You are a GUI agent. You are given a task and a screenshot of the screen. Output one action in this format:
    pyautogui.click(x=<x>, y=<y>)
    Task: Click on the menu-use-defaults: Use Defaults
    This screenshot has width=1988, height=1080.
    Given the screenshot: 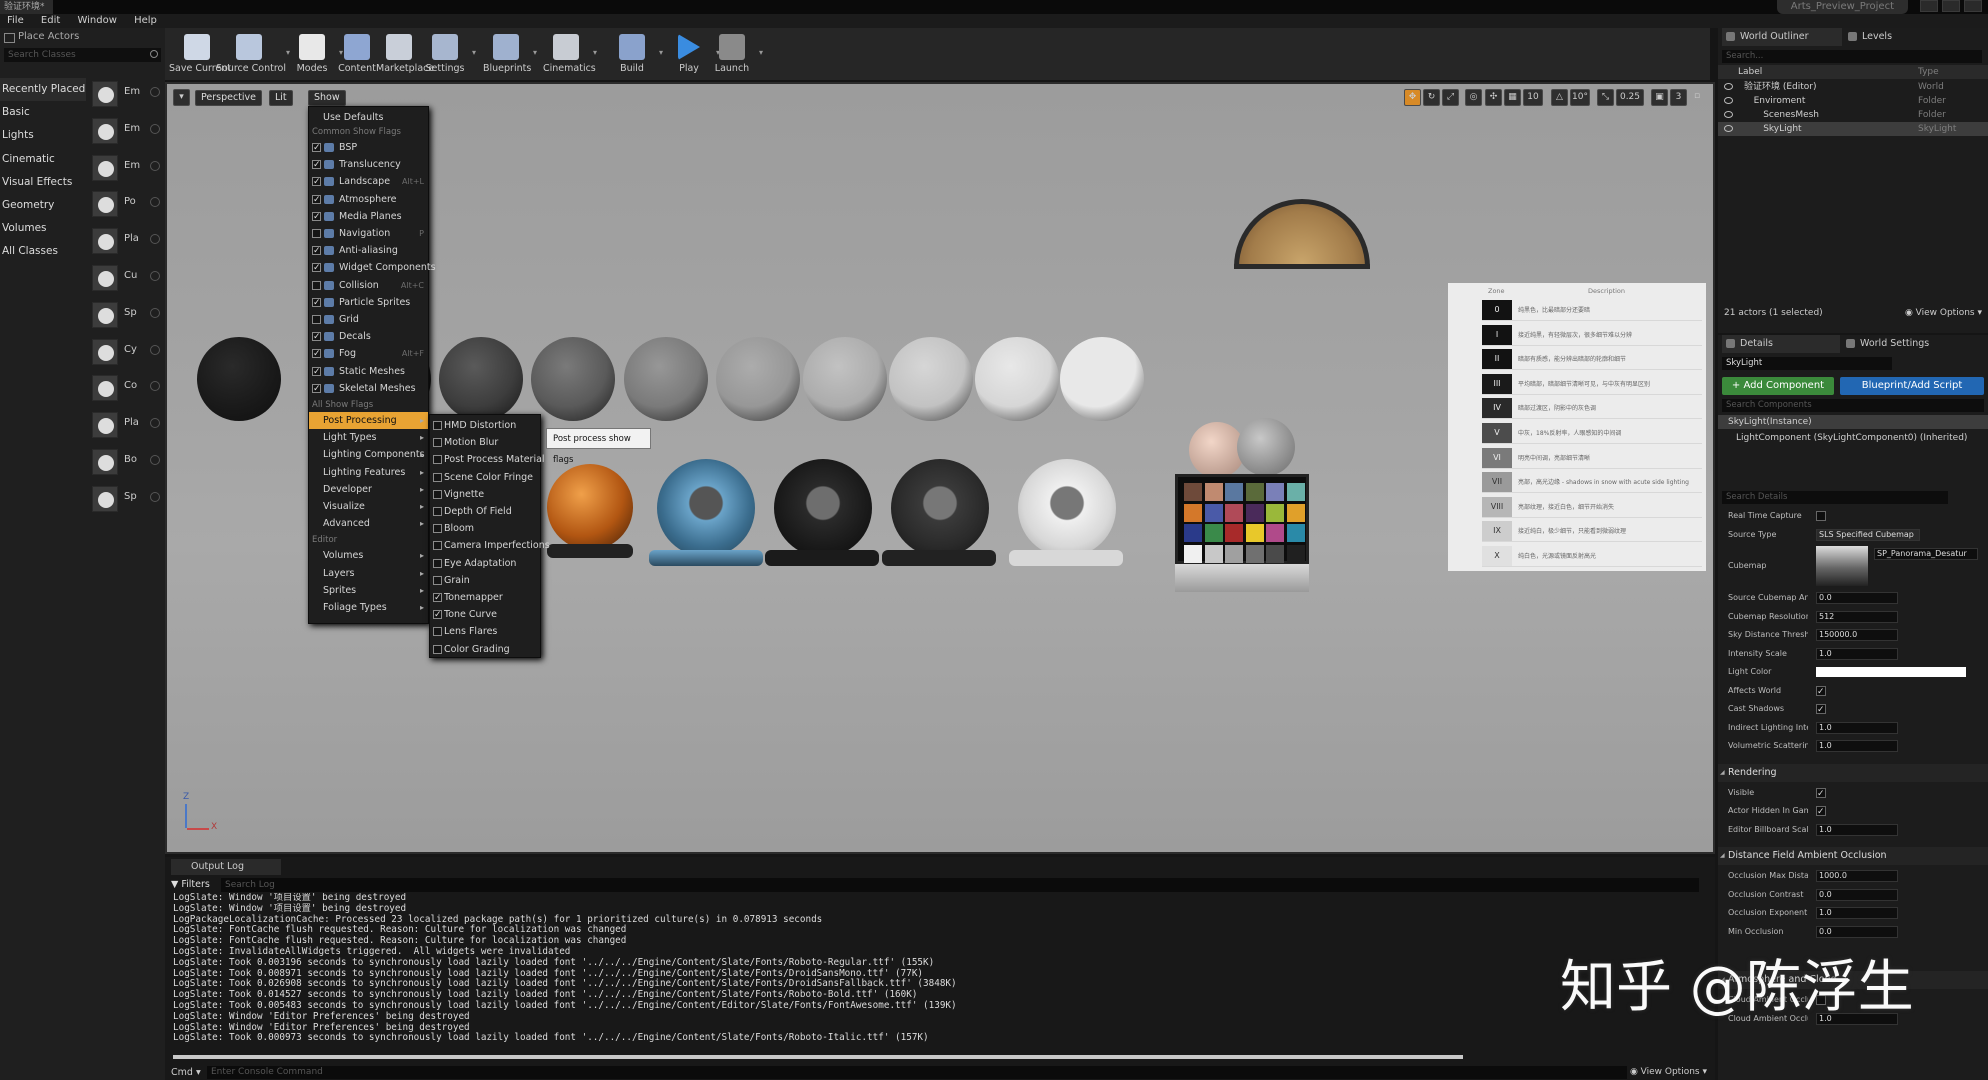 What is the action you would take?
    pyautogui.click(x=368, y=117)
    